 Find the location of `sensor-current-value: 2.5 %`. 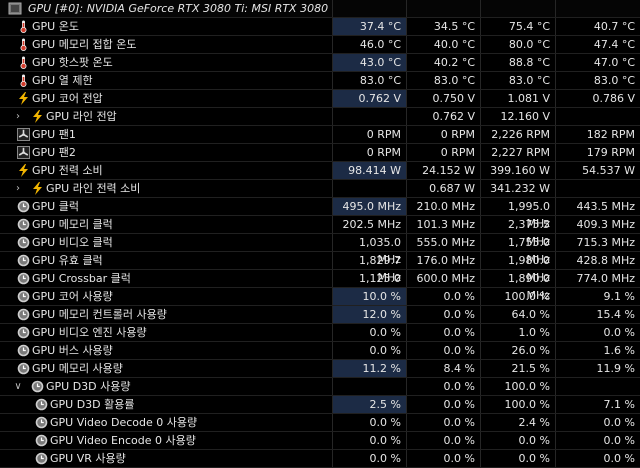

sensor-current-value: 2.5 % is located at coordinates (370, 404).